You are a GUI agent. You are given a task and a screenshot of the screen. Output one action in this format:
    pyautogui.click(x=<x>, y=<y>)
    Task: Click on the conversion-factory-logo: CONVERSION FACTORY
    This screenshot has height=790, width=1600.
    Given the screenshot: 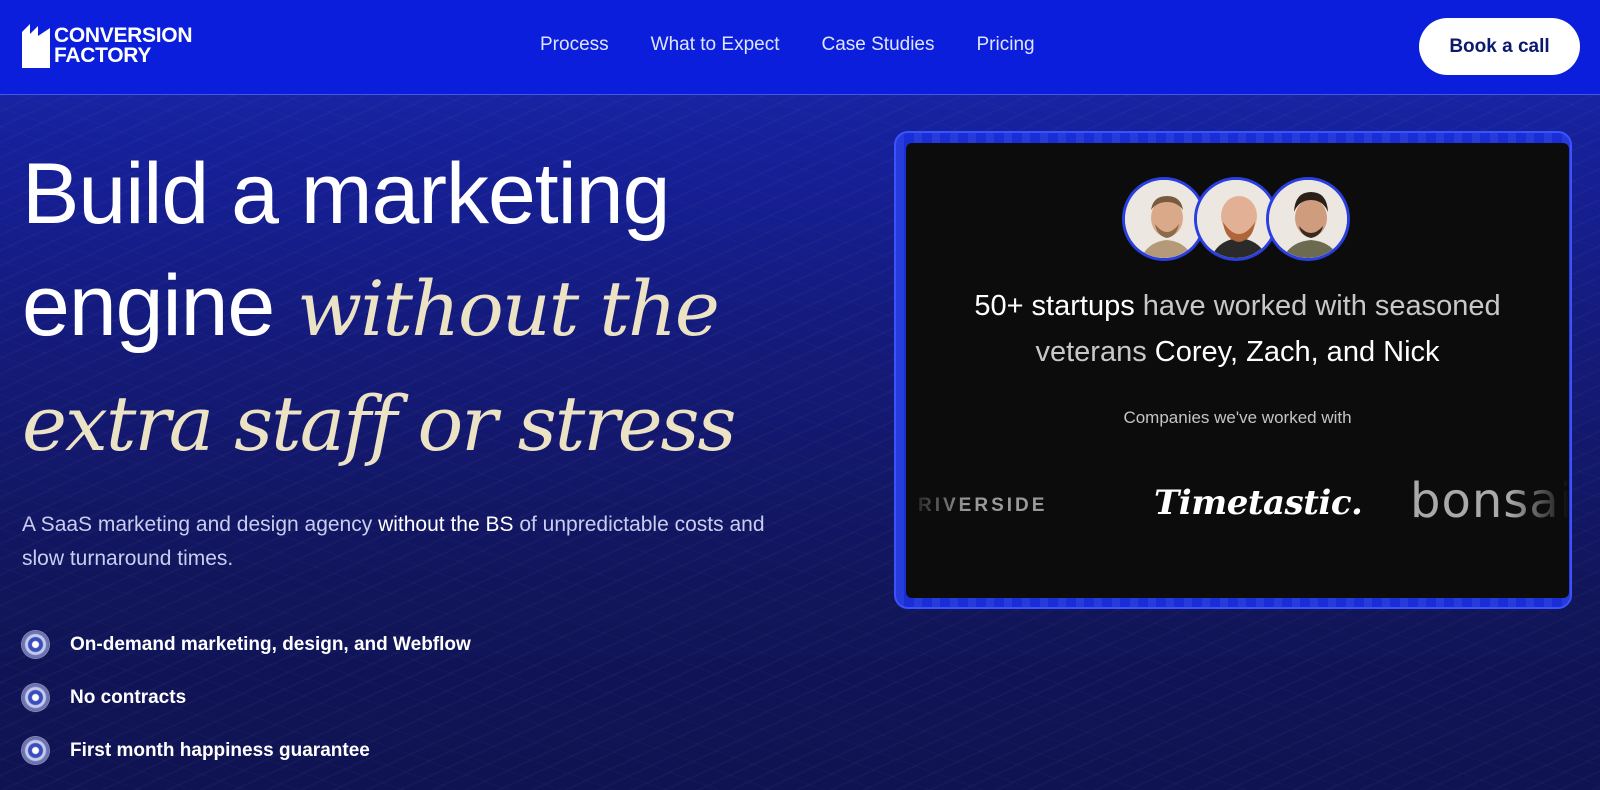 What is the action you would take?
    pyautogui.click(x=107, y=46)
    